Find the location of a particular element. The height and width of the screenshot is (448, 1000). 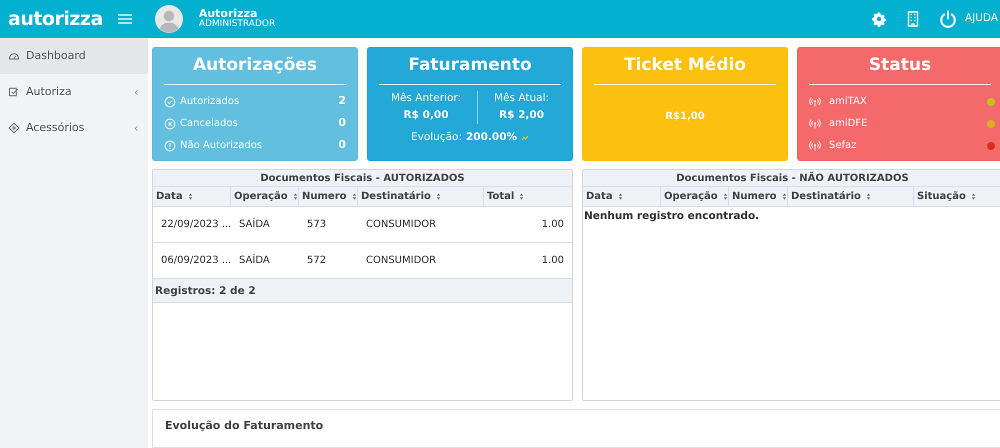

service-name: amiDFE is located at coordinates (848, 124).